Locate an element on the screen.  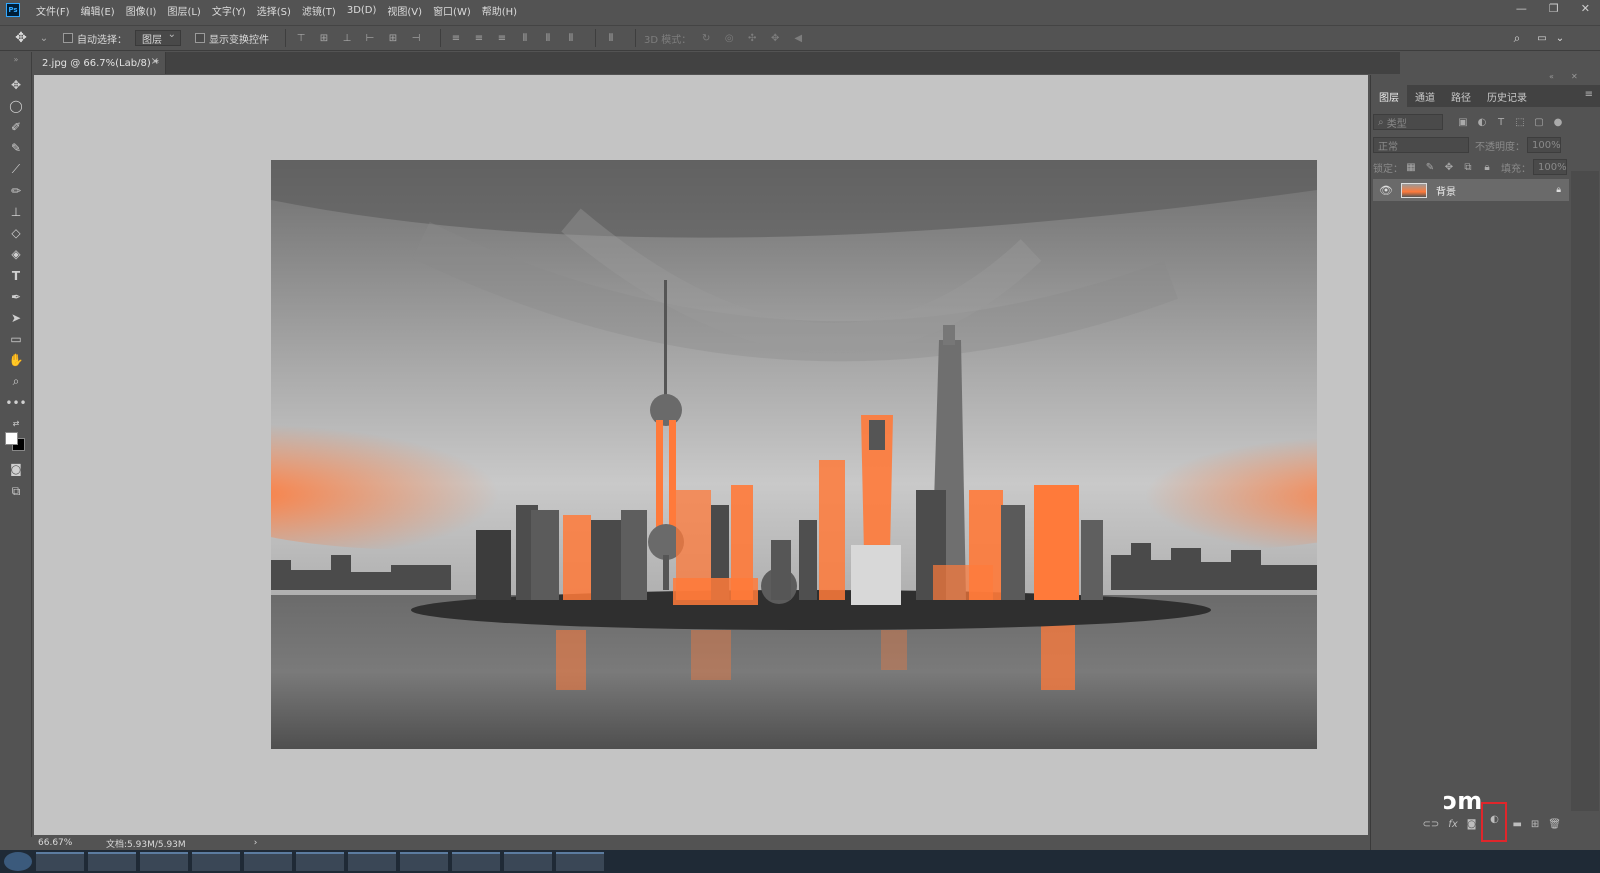
auto-align-icon: ⫴ is located at coordinates (611, 38).